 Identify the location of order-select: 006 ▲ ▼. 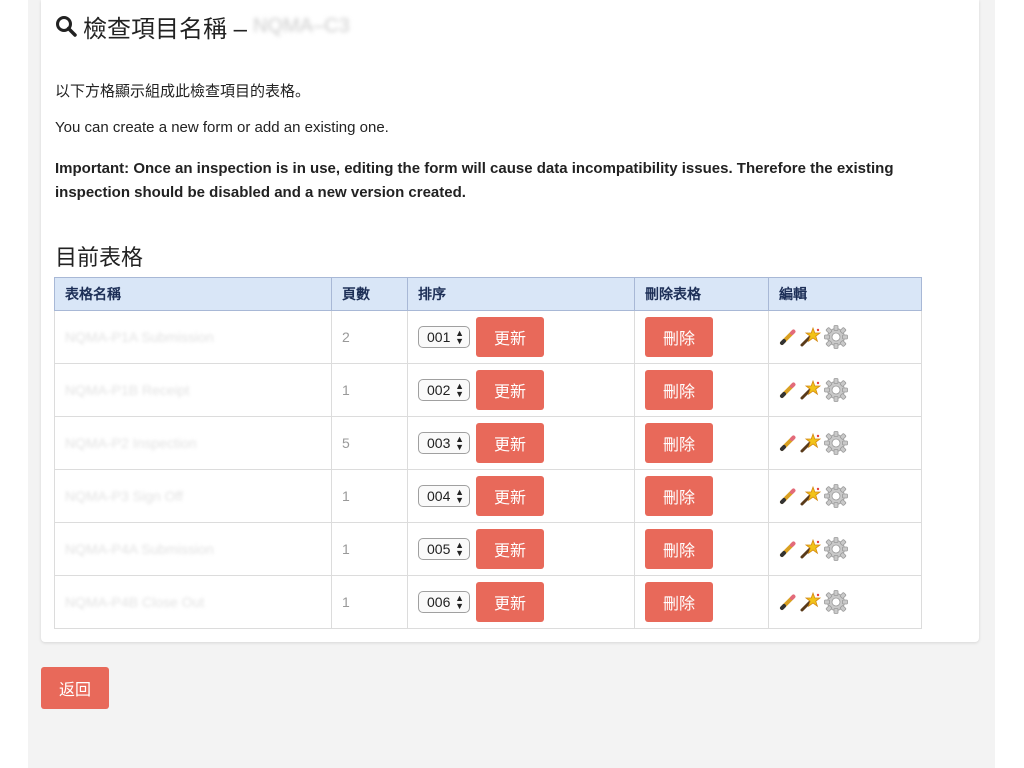
(444, 602).